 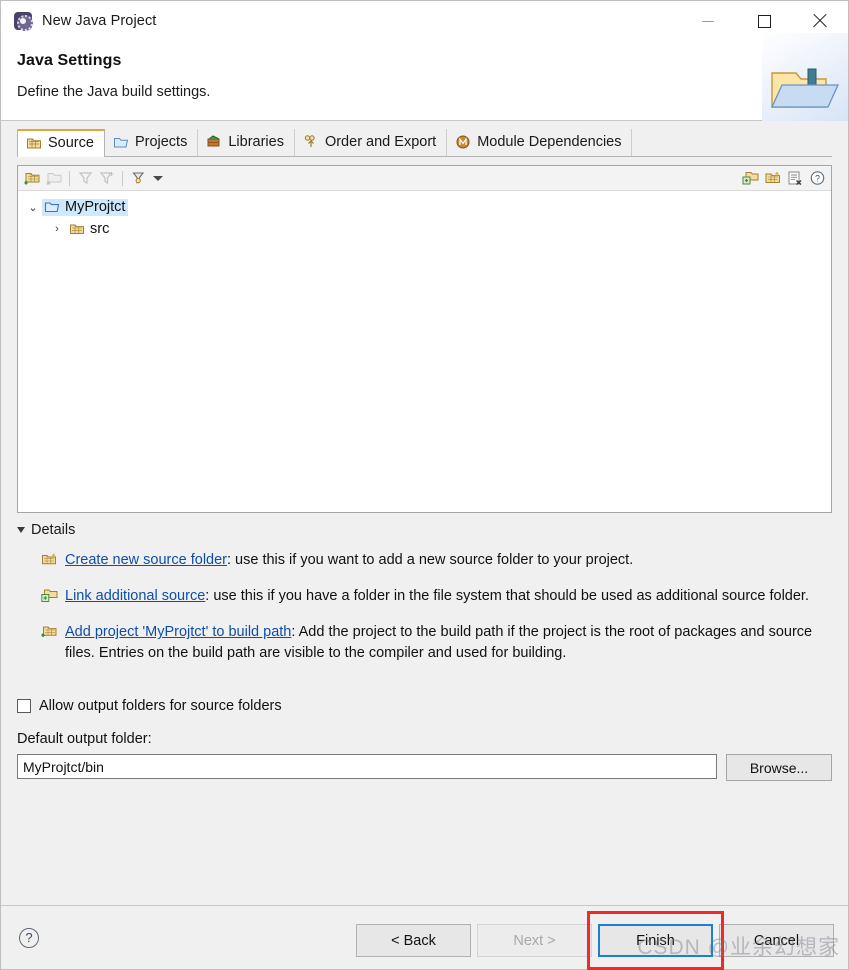 What do you see at coordinates (114, 92) in the screenshot?
I see `page-subtitle: Define the Java build settings.` at bounding box center [114, 92].